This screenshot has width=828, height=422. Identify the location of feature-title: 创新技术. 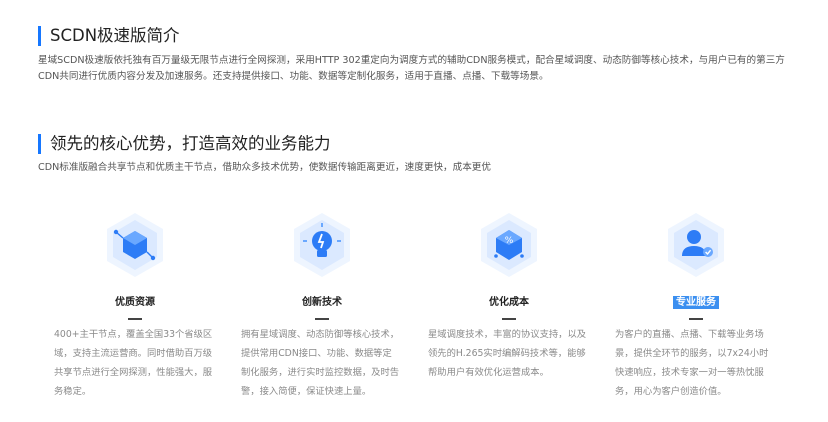
(322, 302).